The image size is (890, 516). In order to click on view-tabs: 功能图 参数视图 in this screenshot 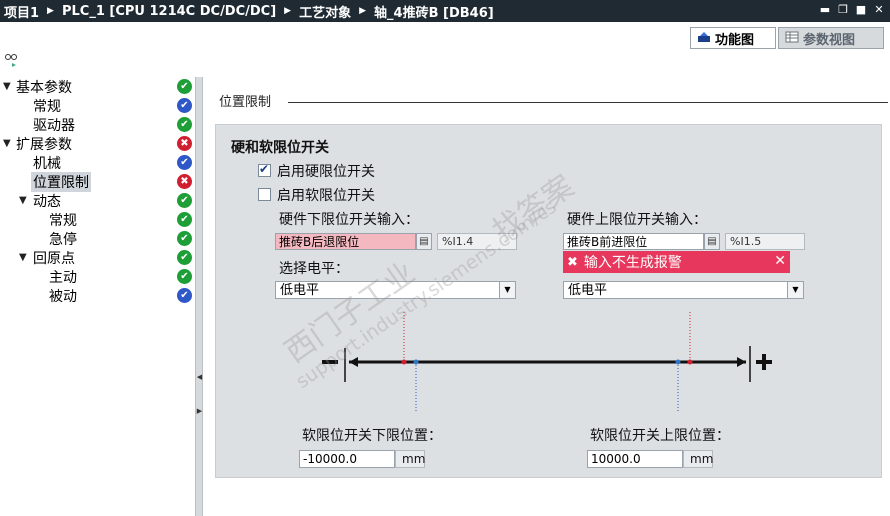, I will do `click(445, 36)`.